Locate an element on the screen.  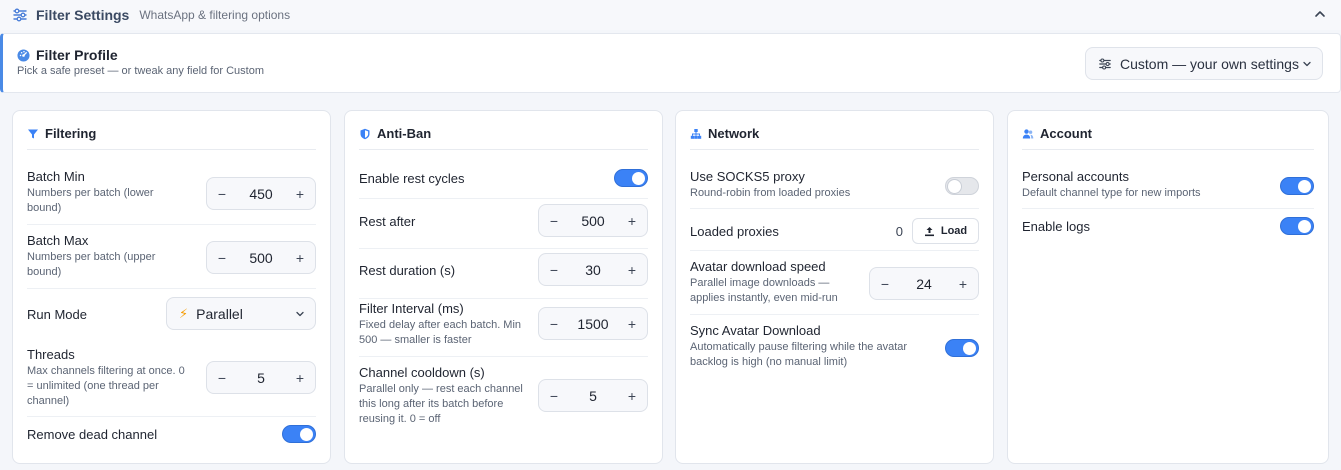
run-mode-row: Run Mode ⚡ Parallel is located at coordinates (171, 318).